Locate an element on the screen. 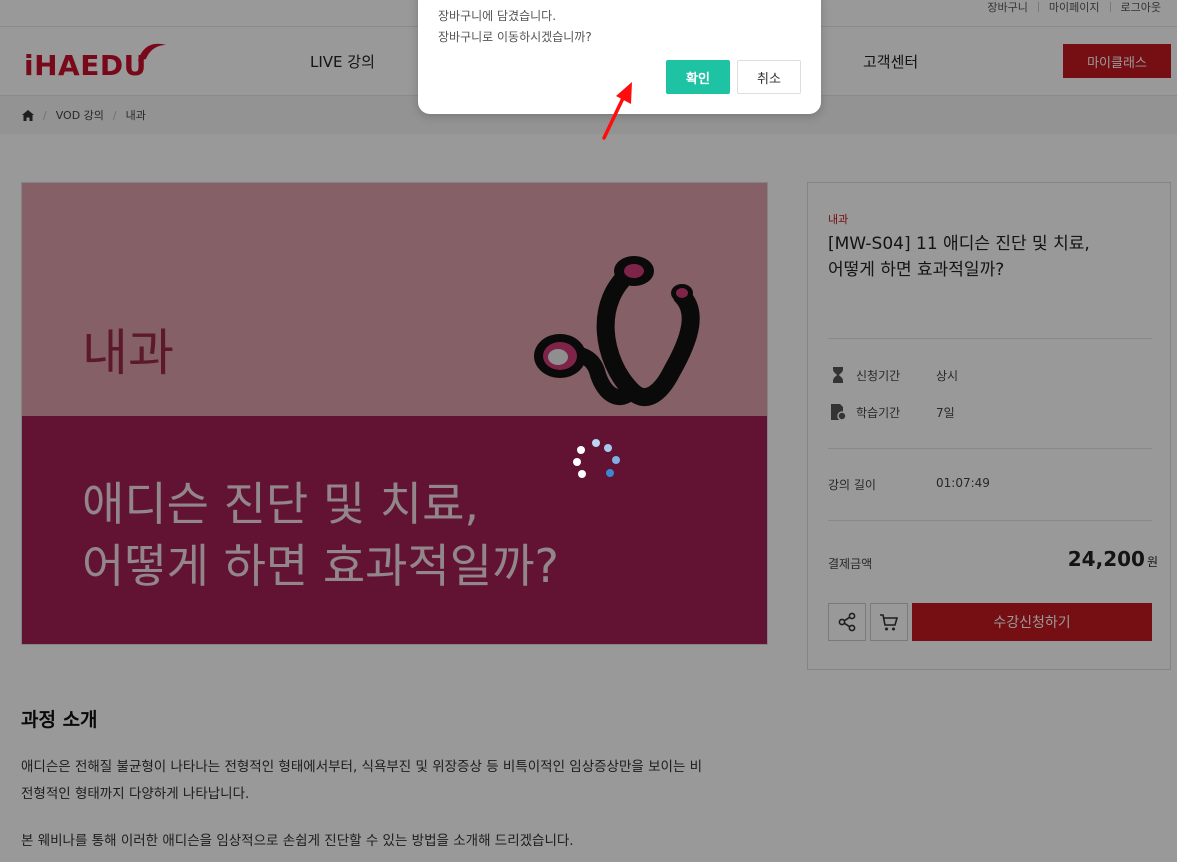 The image size is (1177, 862). dialog-message: 장바구니에 담겼습니다. 장바구니로 이동하시겠습니까? is located at coordinates (515, 27).